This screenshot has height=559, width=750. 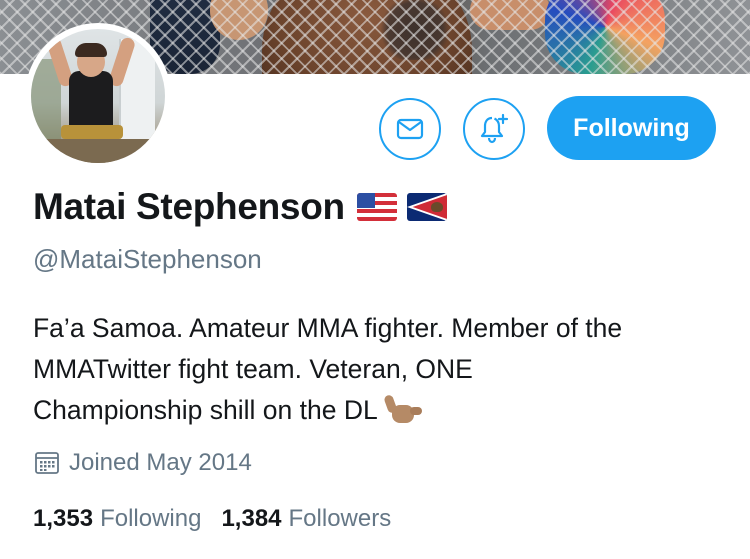 I want to click on bell-plus-icon, so click(x=494, y=128).